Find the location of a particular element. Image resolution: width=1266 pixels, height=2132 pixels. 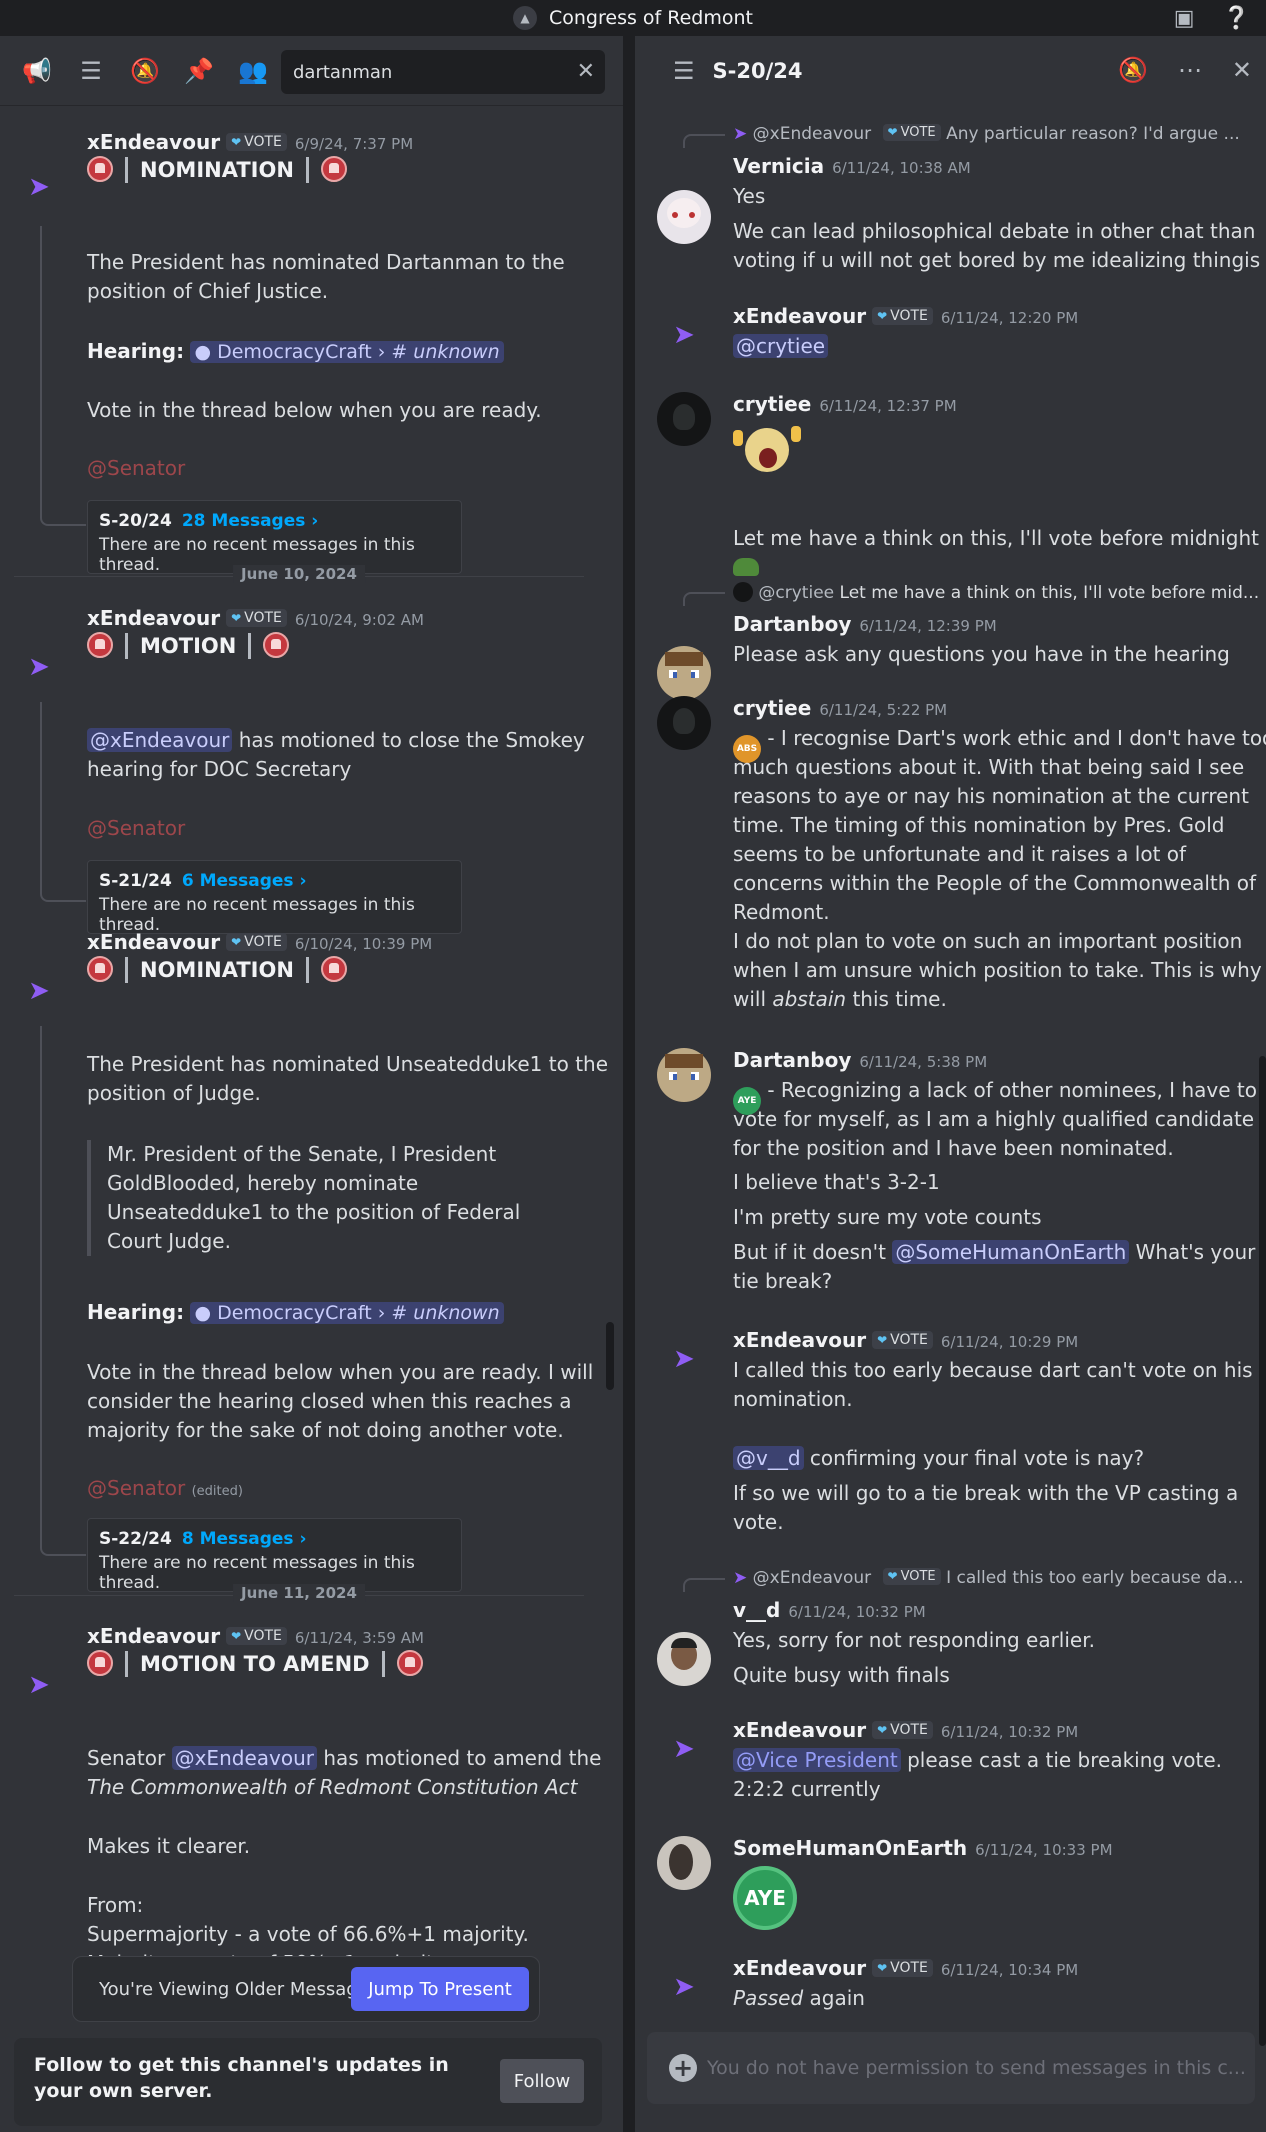

search-input: dartanman ✕ is located at coordinates (443, 72).